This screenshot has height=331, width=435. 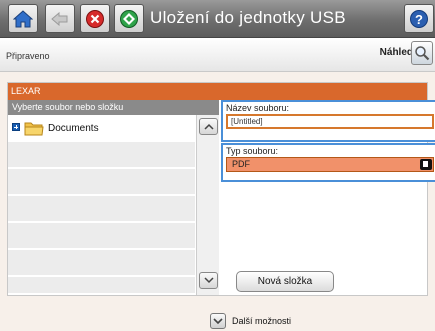 What do you see at coordinates (217, 55) in the screenshot?
I see `status-bar: Připraveno Náhled` at bounding box center [217, 55].